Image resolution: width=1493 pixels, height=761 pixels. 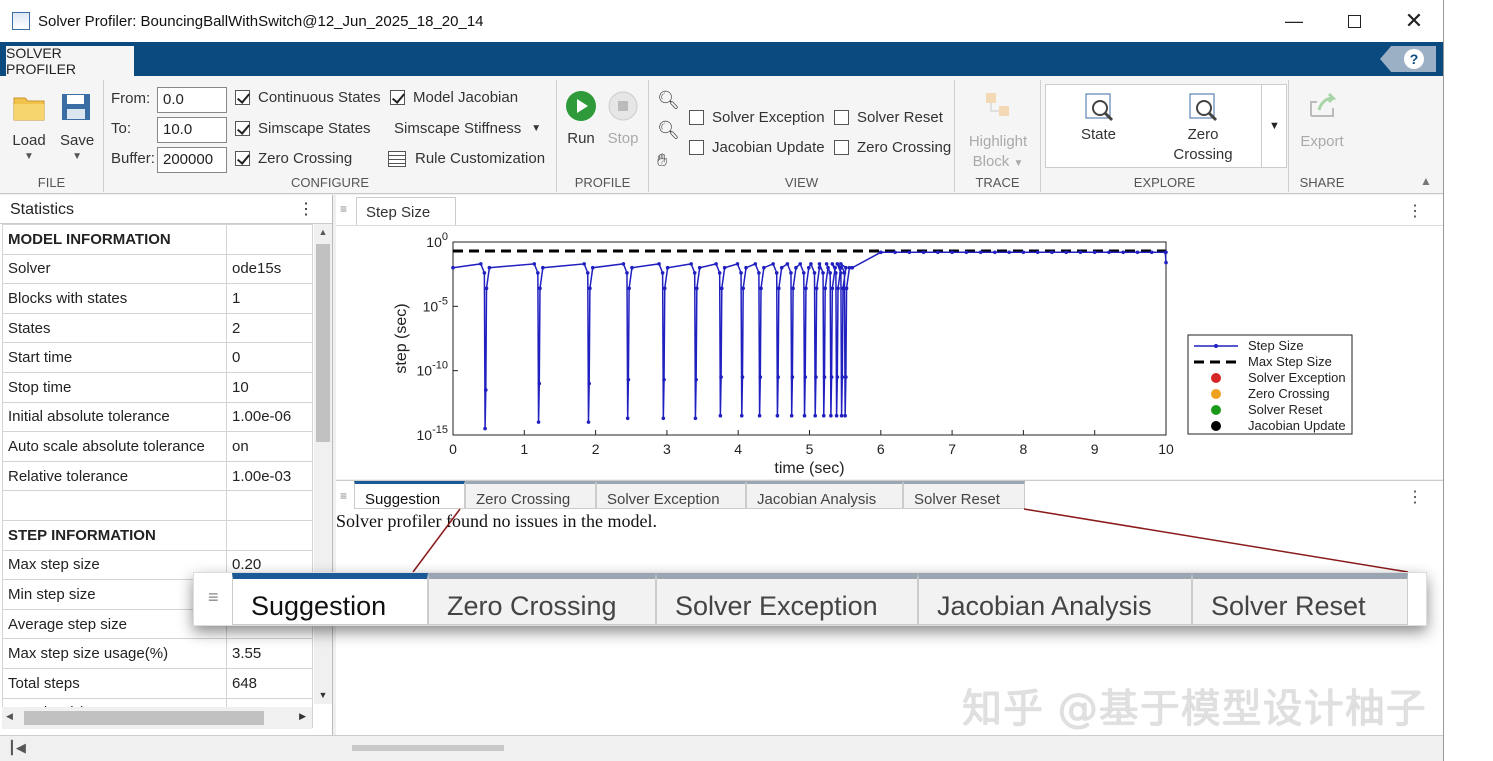 What do you see at coordinates (77, 127) in the screenshot?
I see `save-button: Save ▼` at bounding box center [77, 127].